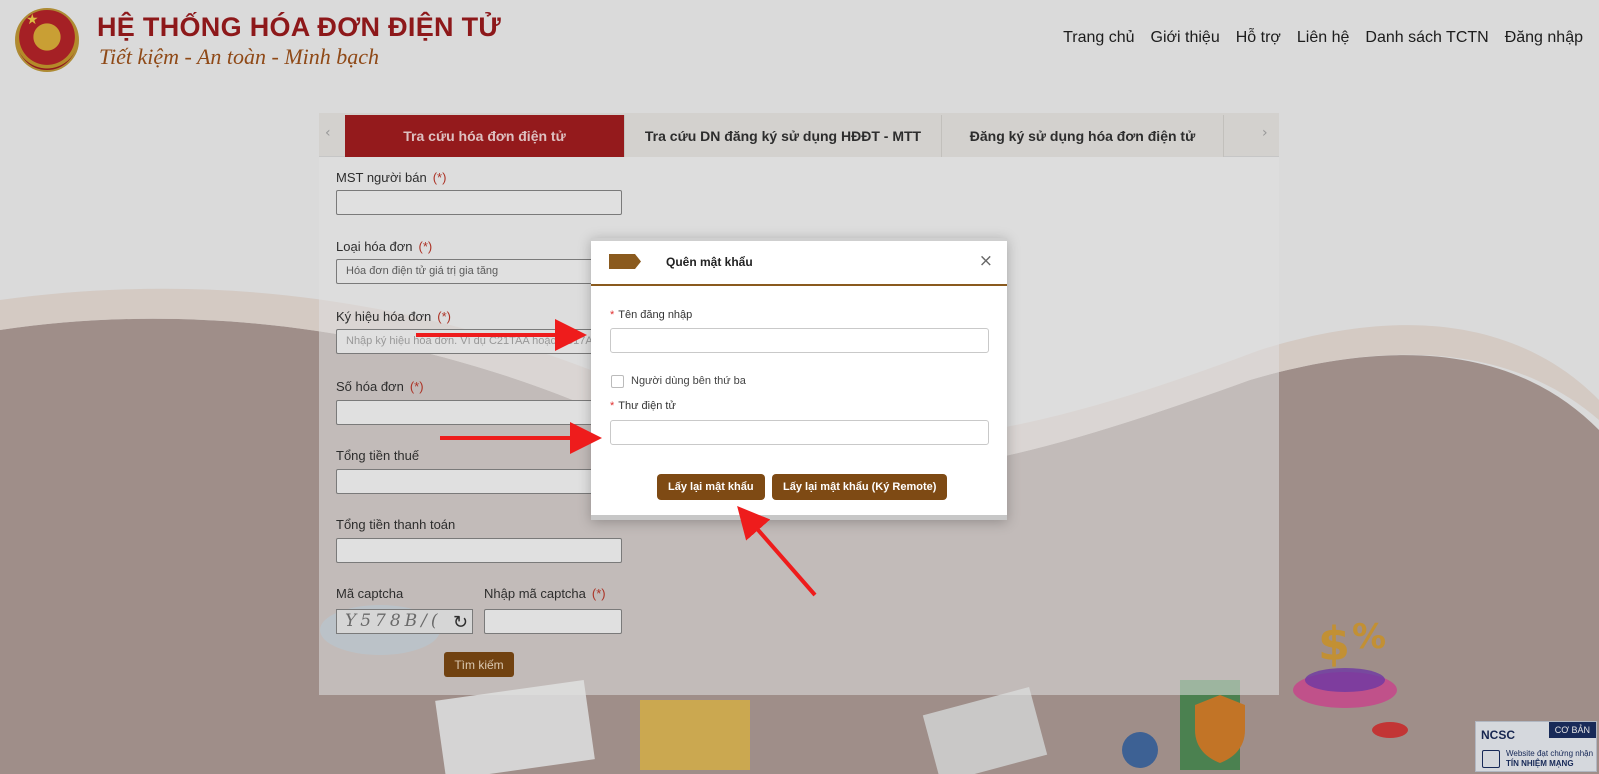 Image resolution: width=1599 pixels, height=774 pixels. What do you see at coordinates (625, 261) in the screenshot?
I see `tag-icon` at bounding box center [625, 261].